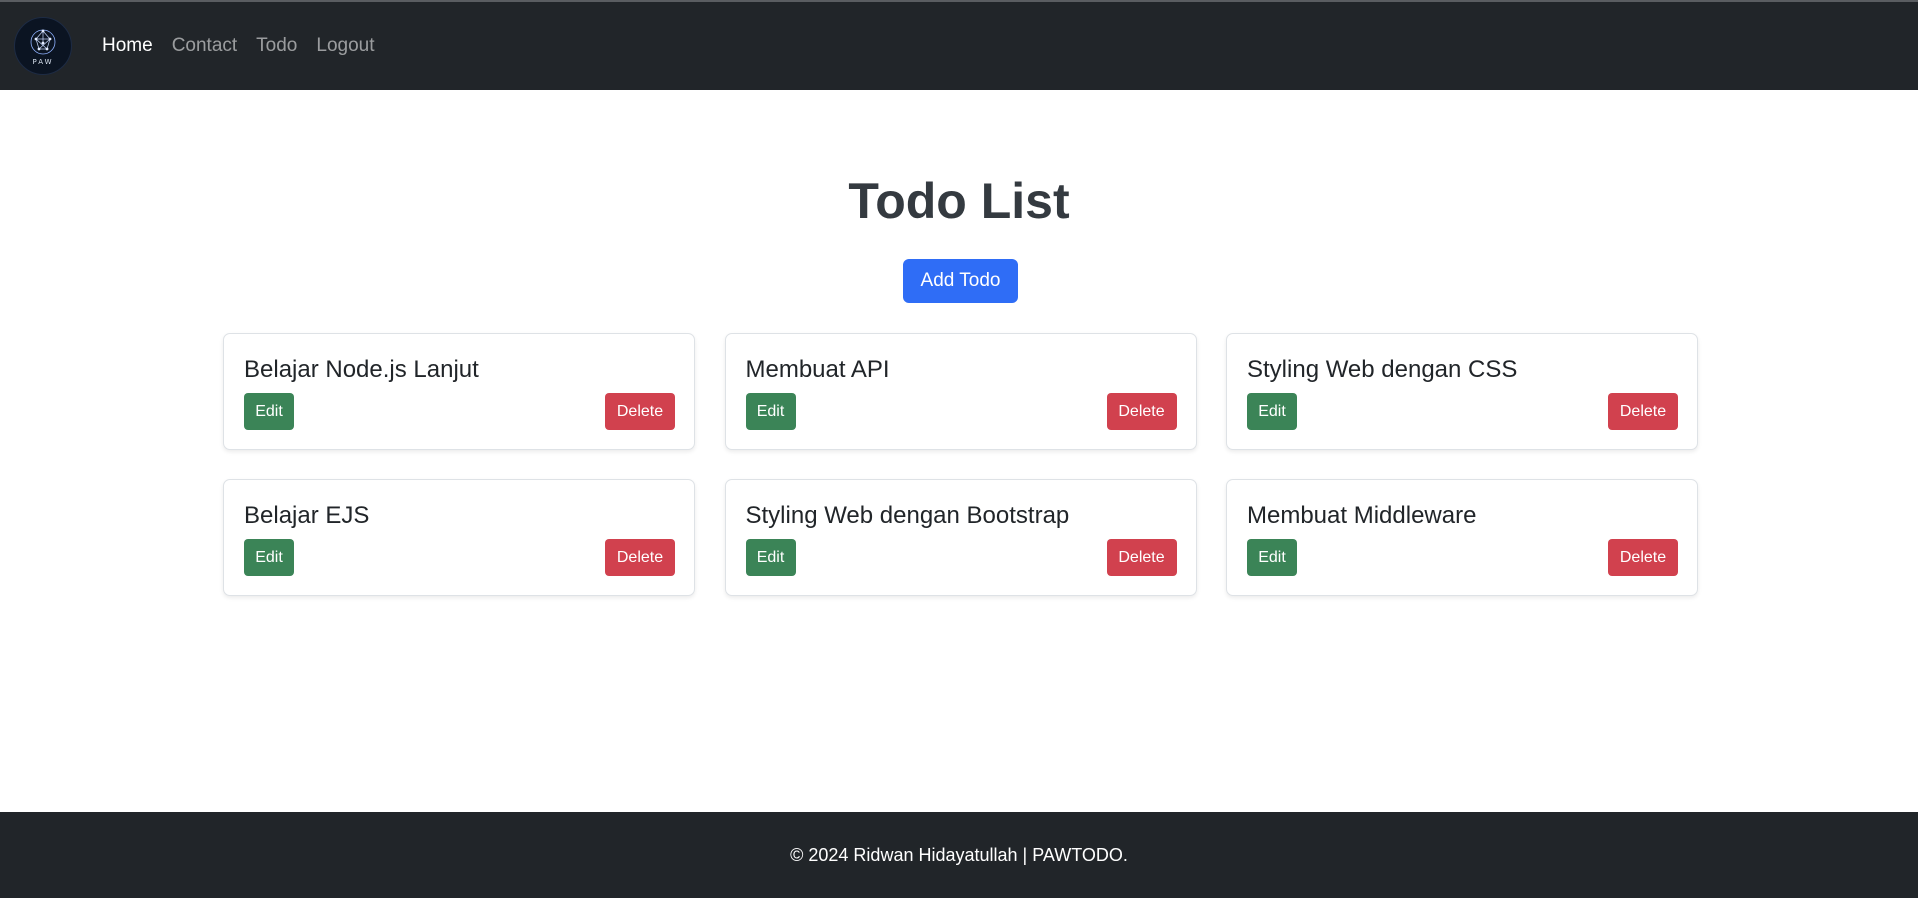 The height and width of the screenshot is (898, 1918). Describe the element at coordinates (817, 369) in the screenshot. I see `todo-title: Membuat API` at that location.